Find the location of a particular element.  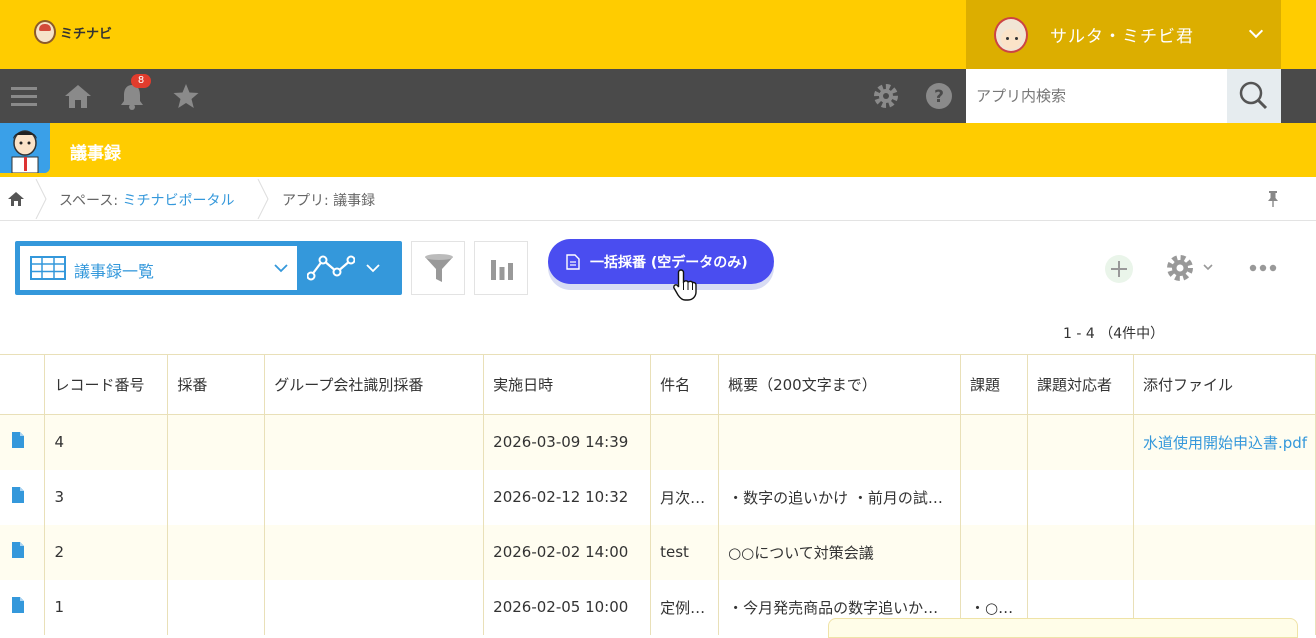

app-header: 議事録 is located at coordinates (658, 150).